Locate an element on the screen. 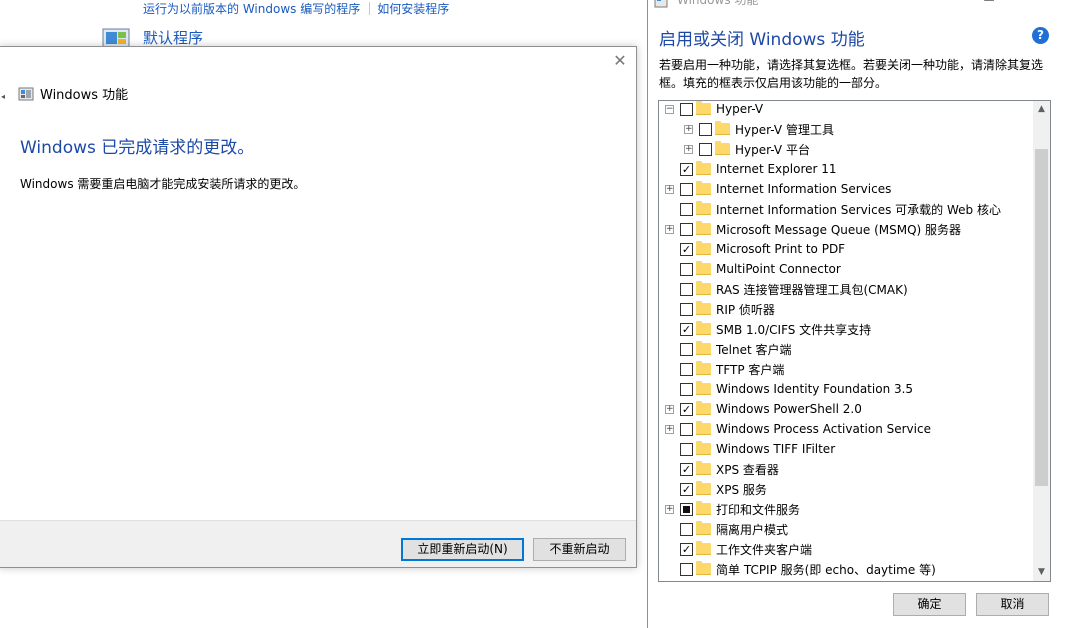 Image resolution: width=1065 pixels, height=628 pixels. feature-row: + Windows Process Activation Service is located at coordinates (849, 429).